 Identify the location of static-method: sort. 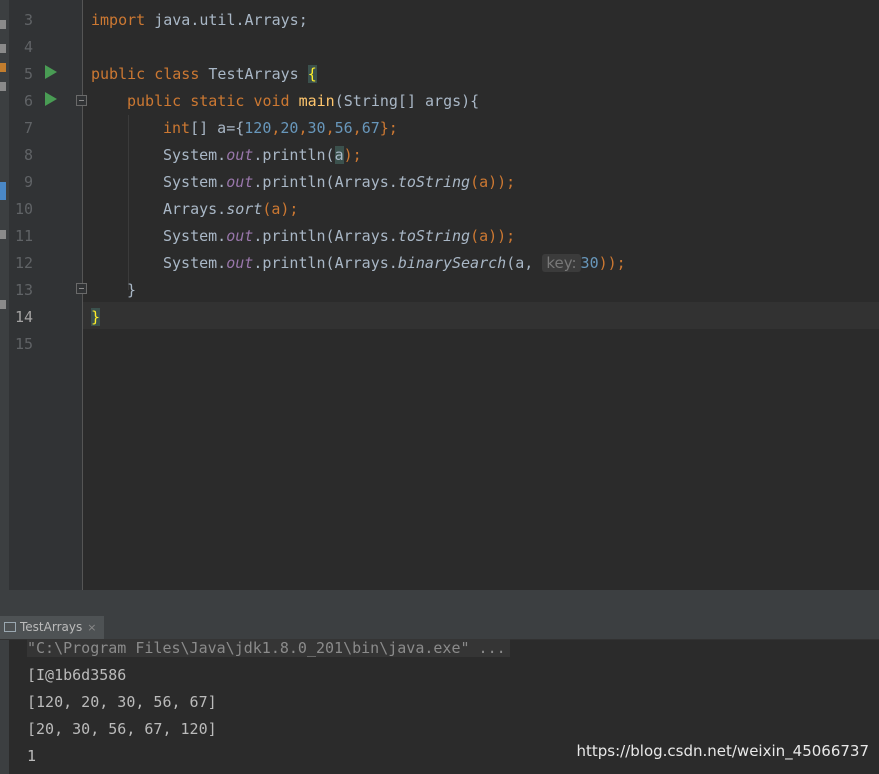
(244, 209).